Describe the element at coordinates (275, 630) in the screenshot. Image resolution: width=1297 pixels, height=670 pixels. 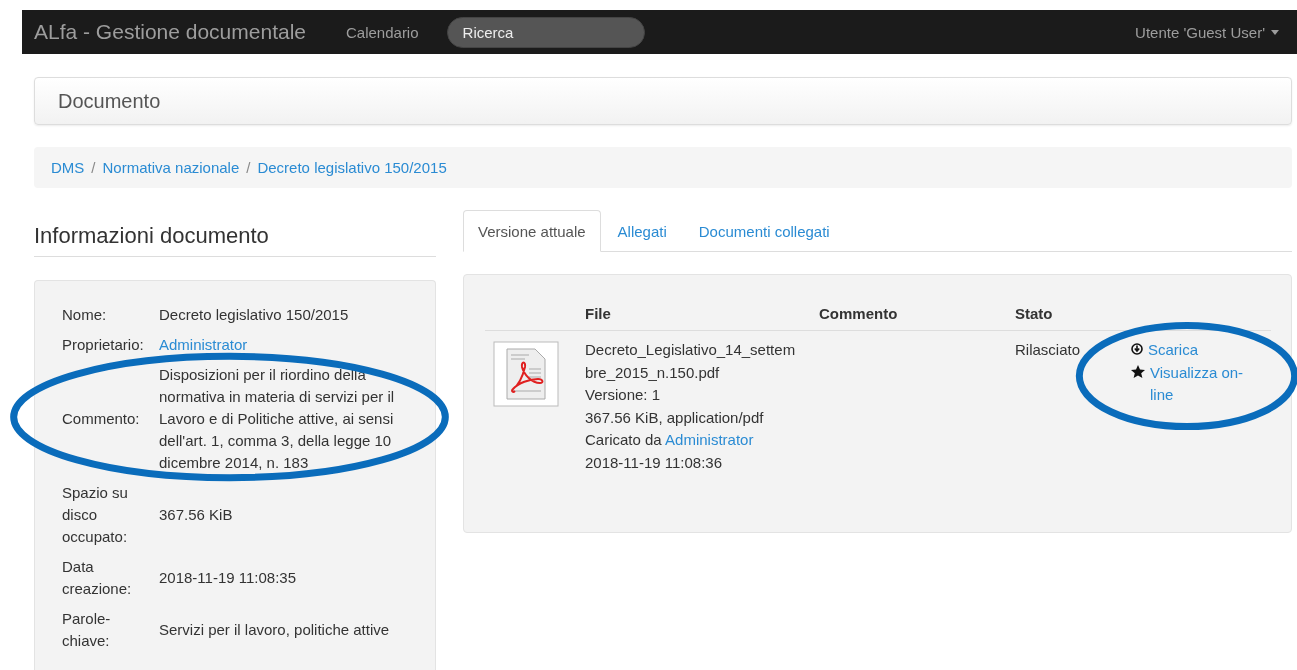
I see `field-value: Servizi per il lavoro, politiche attive` at that location.